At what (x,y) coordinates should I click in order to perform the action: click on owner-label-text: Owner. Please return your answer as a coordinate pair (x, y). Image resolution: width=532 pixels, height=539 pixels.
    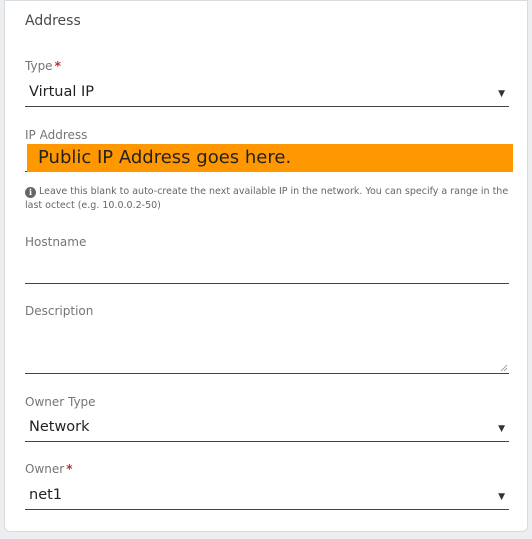
    Looking at the image, I should click on (45, 469).